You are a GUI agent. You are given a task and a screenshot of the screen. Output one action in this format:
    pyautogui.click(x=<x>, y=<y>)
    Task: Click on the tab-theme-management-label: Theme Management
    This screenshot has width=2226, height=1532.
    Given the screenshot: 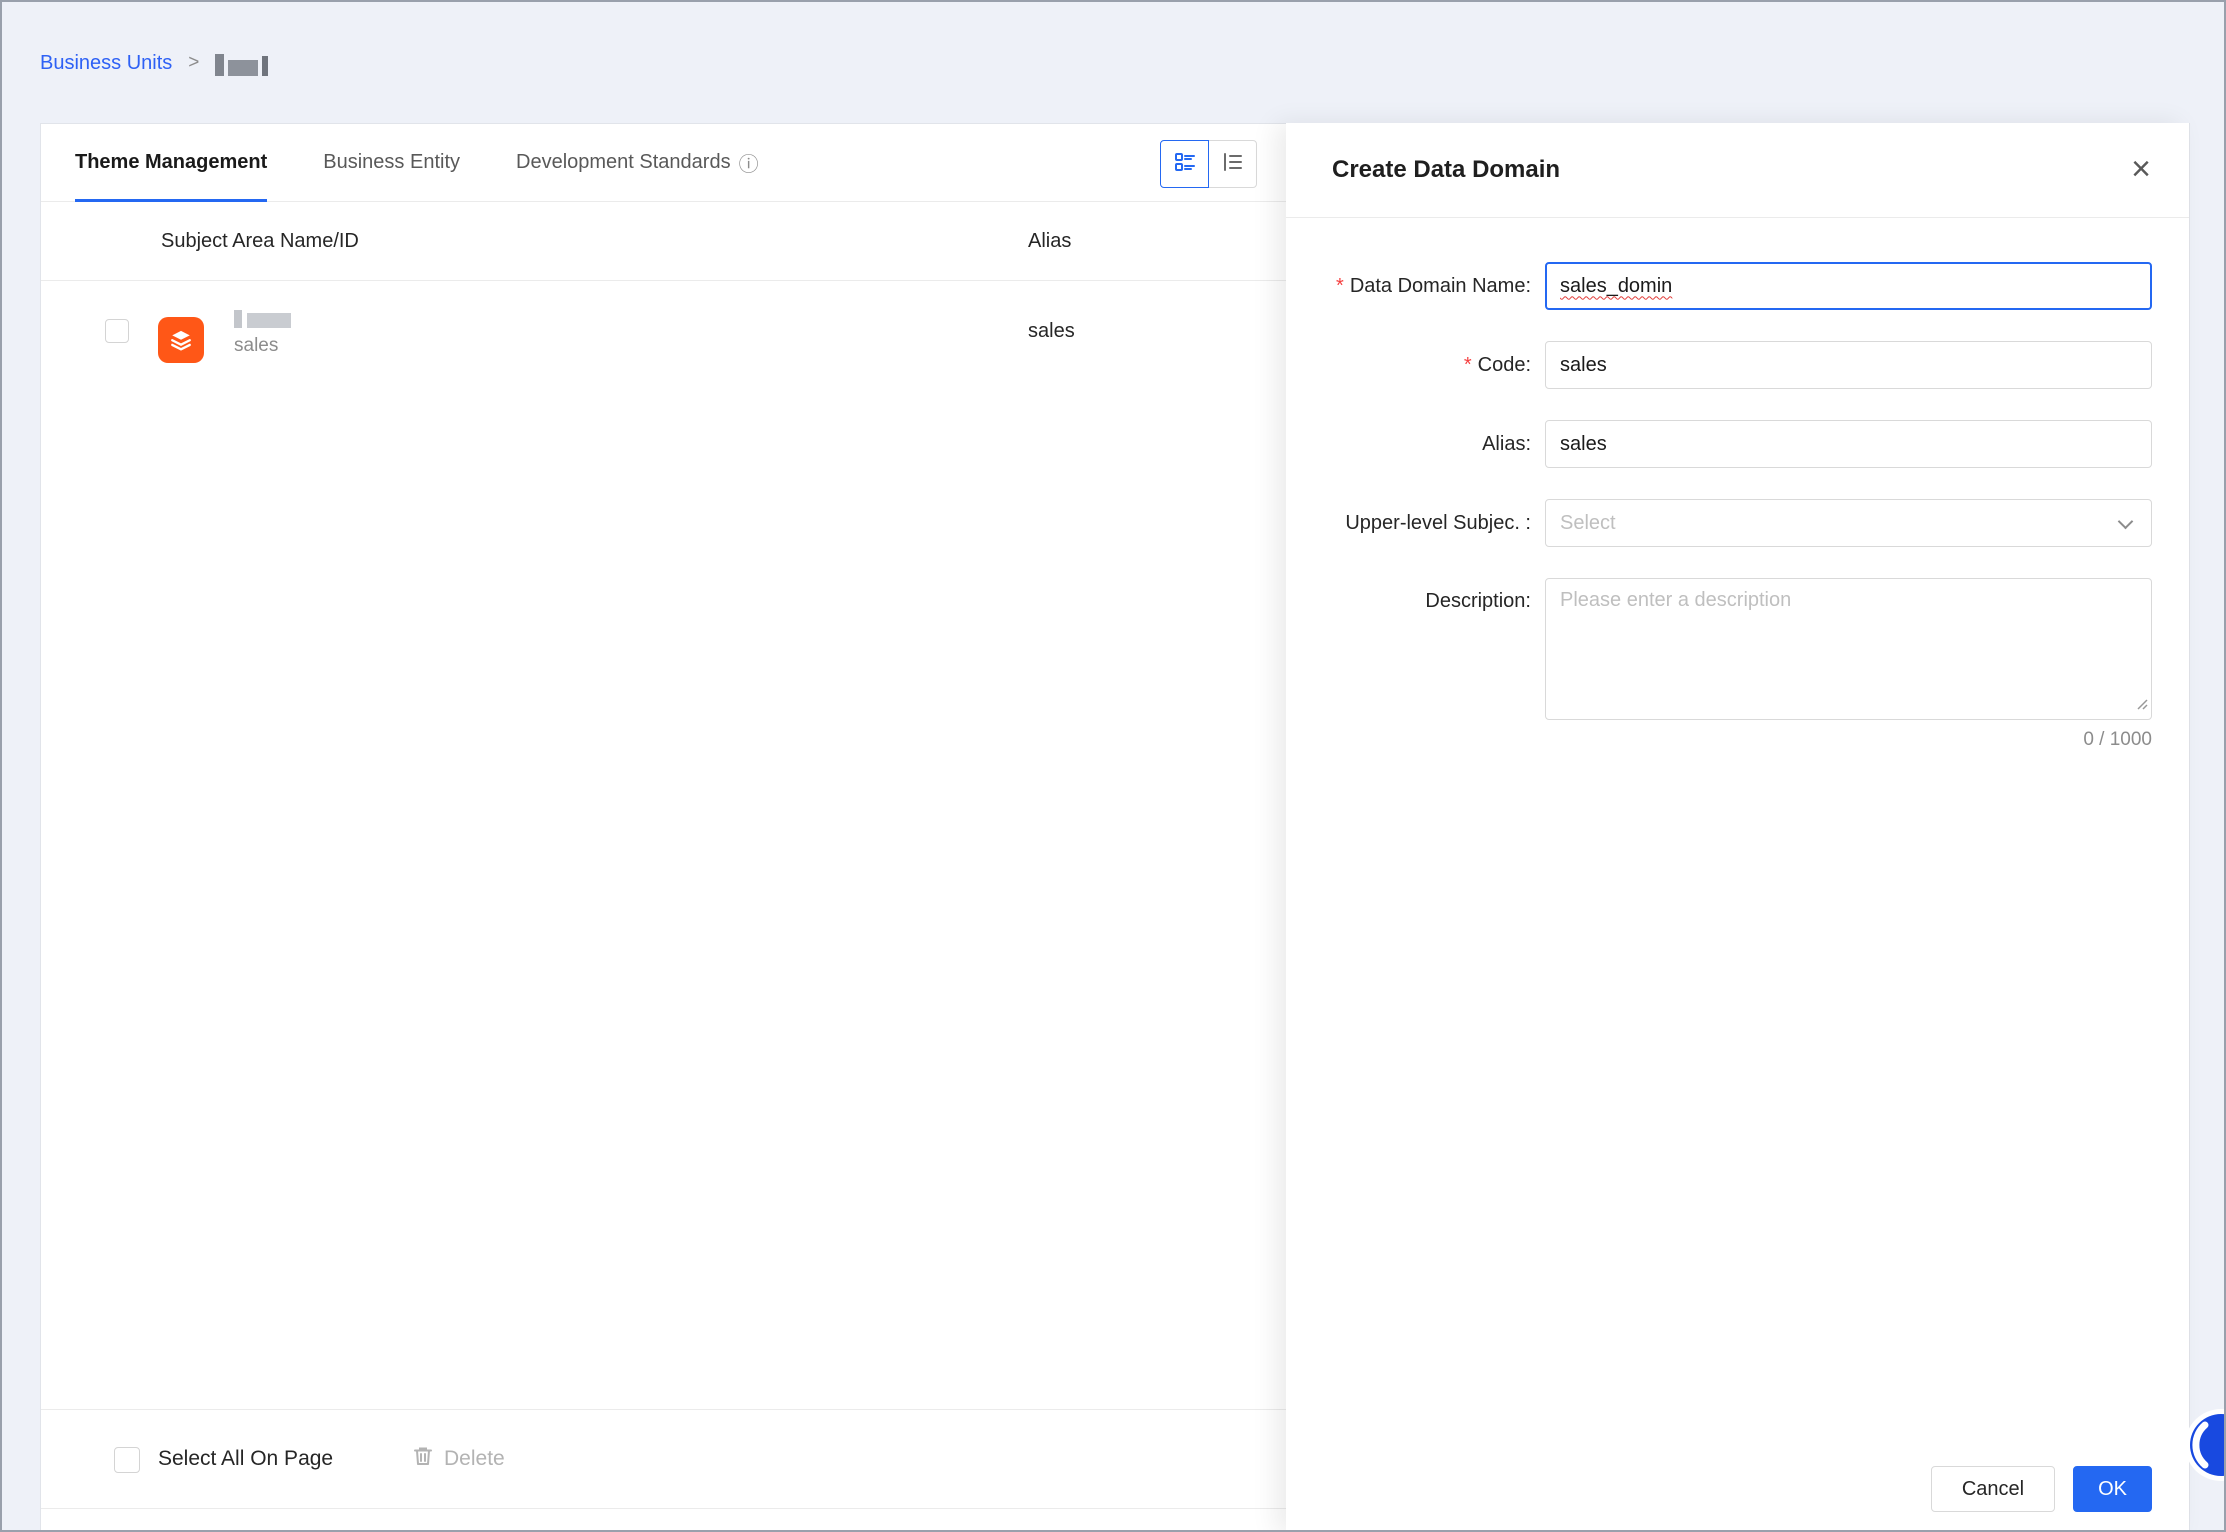 What is the action you would take?
    pyautogui.click(x=171, y=162)
    